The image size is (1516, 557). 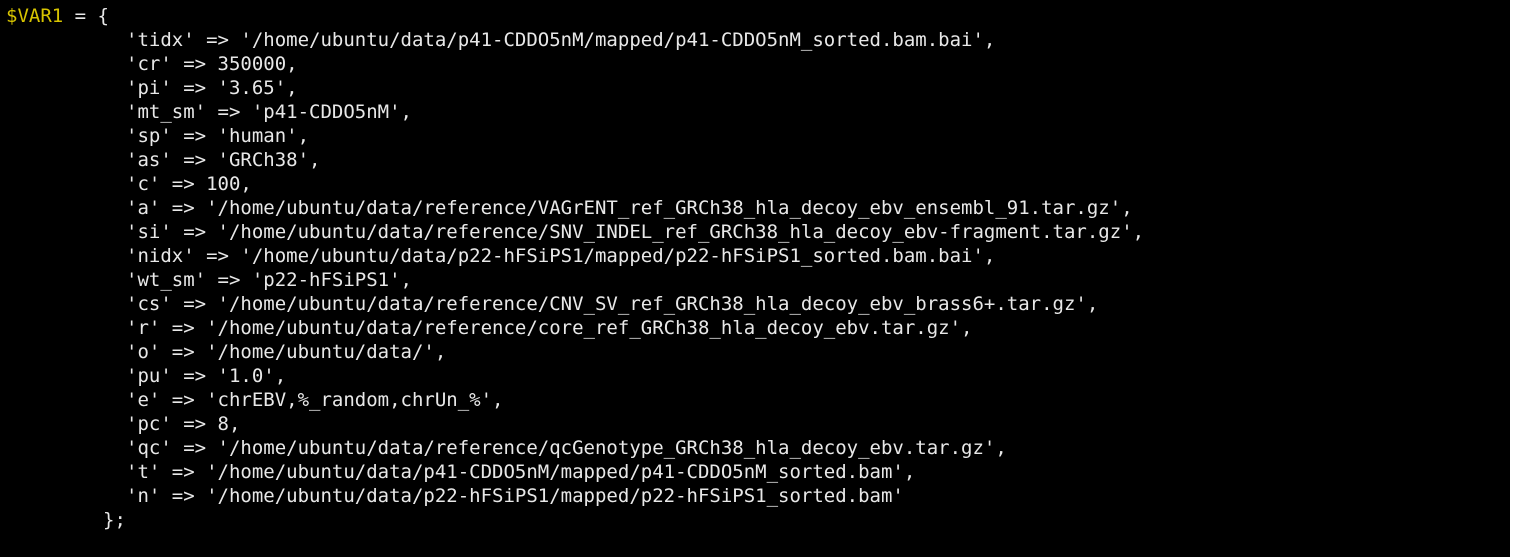 I want to click on dump-entry: 'as' => 'GRCh38',, so click(x=223, y=160).